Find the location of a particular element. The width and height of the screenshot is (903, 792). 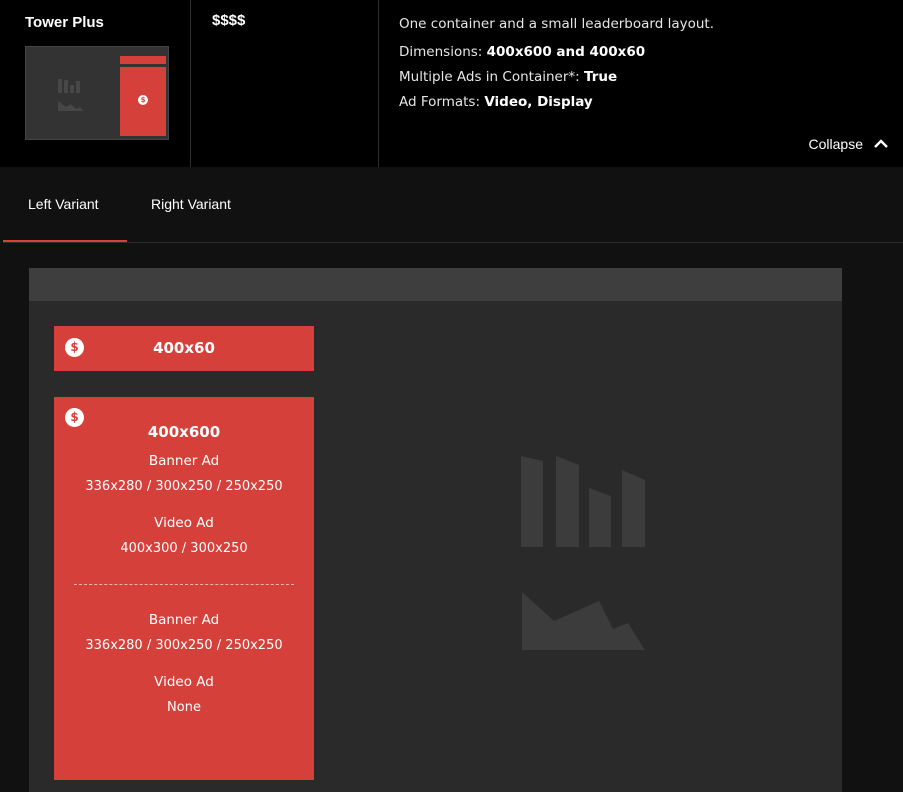

top-video-sizes: 400x300 / 300x250 is located at coordinates (184, 548).